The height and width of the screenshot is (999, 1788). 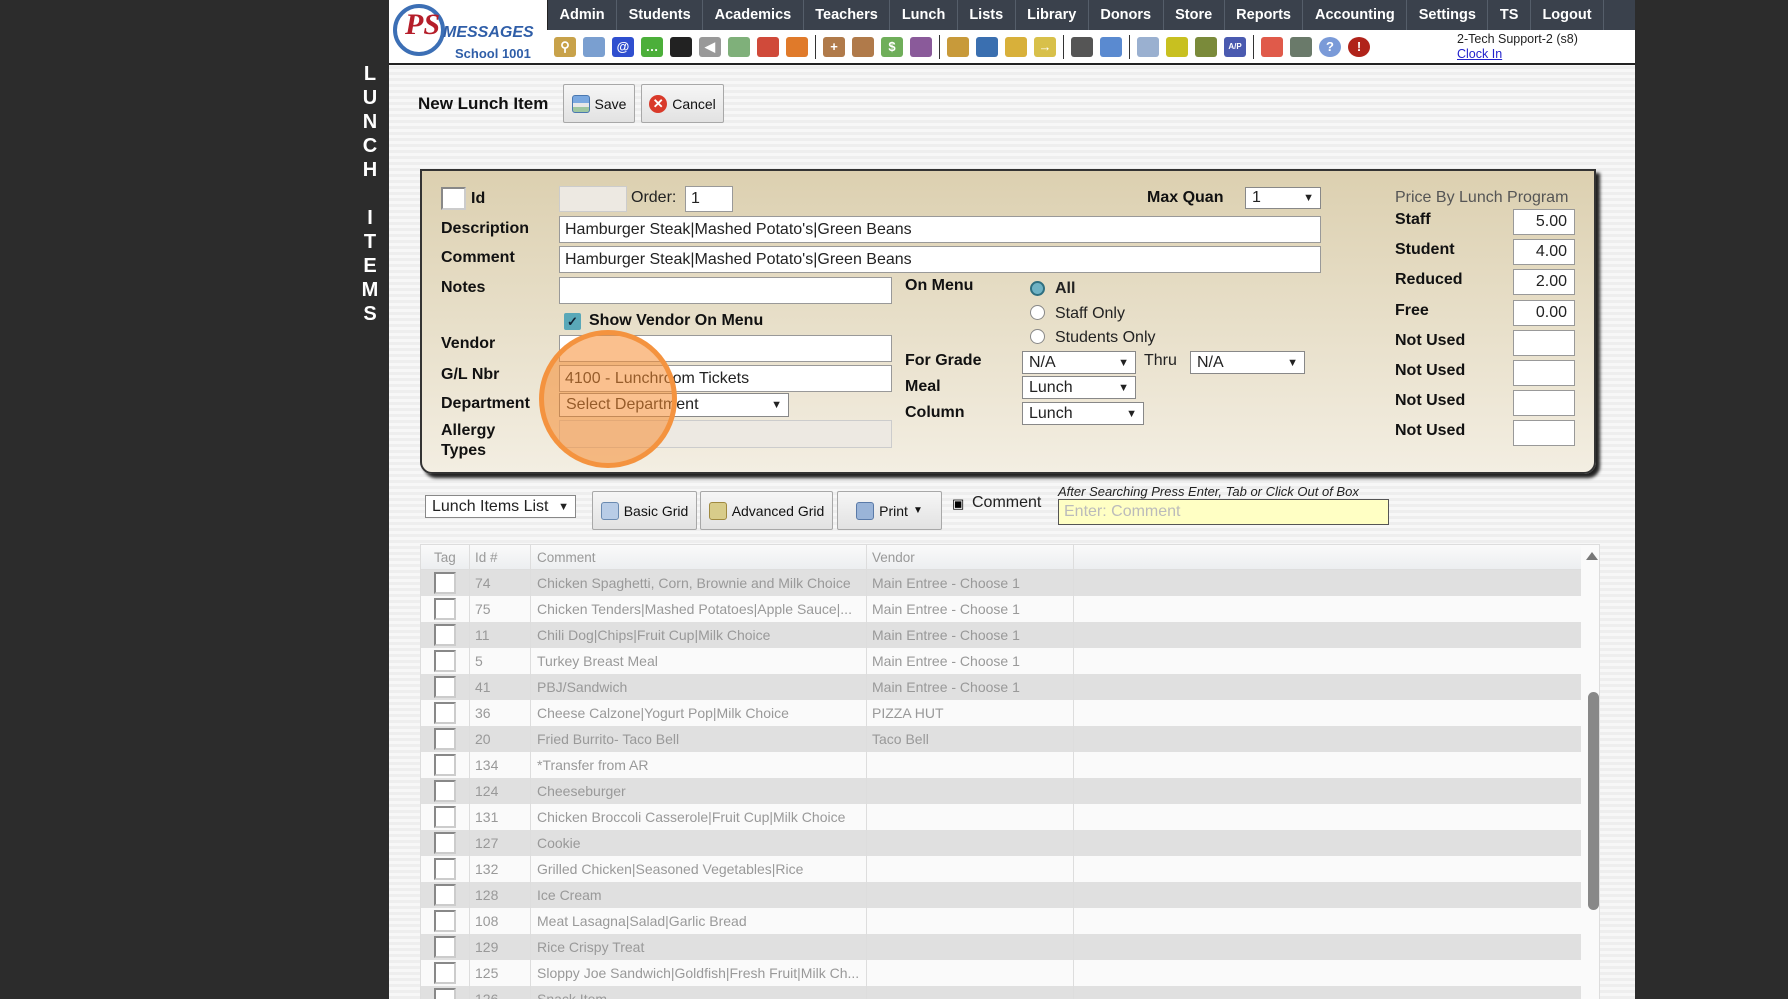 I want to click on bell-icon, so click(x=1016, y=47).